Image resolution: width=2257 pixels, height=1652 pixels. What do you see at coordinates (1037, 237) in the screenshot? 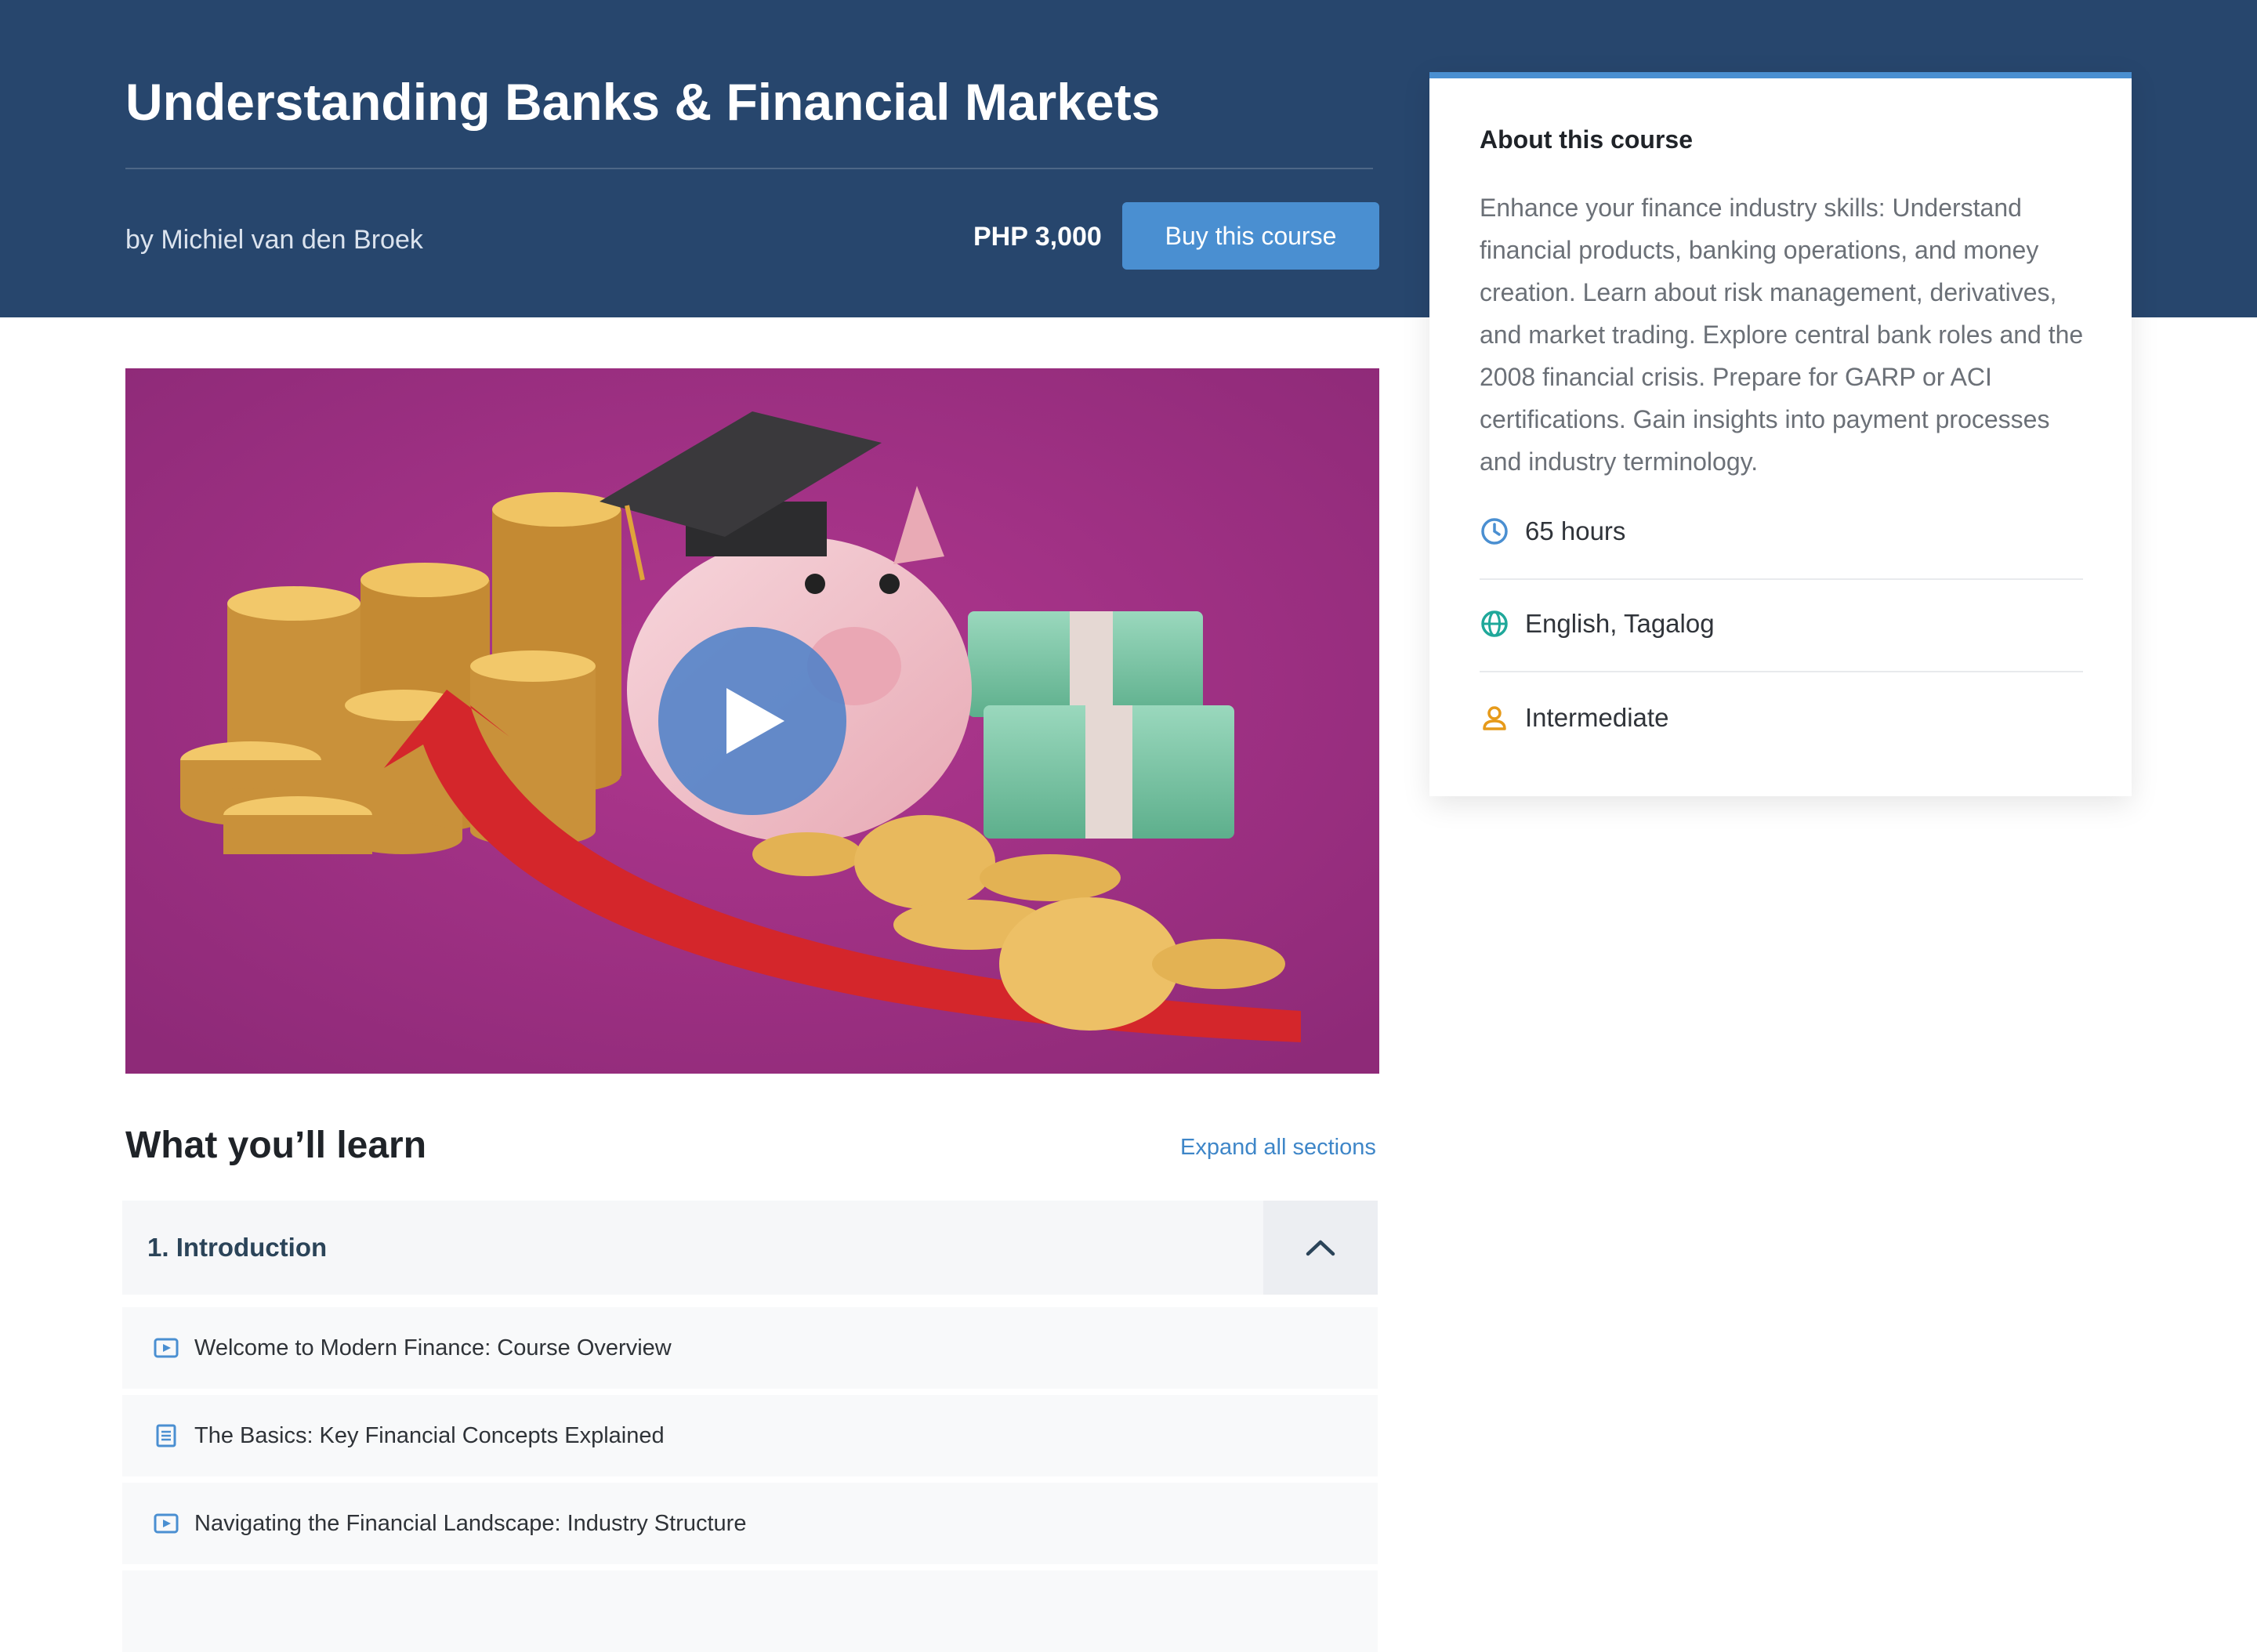
I see `course-price: PHP 3,000` at bounding box center [1037, 237].